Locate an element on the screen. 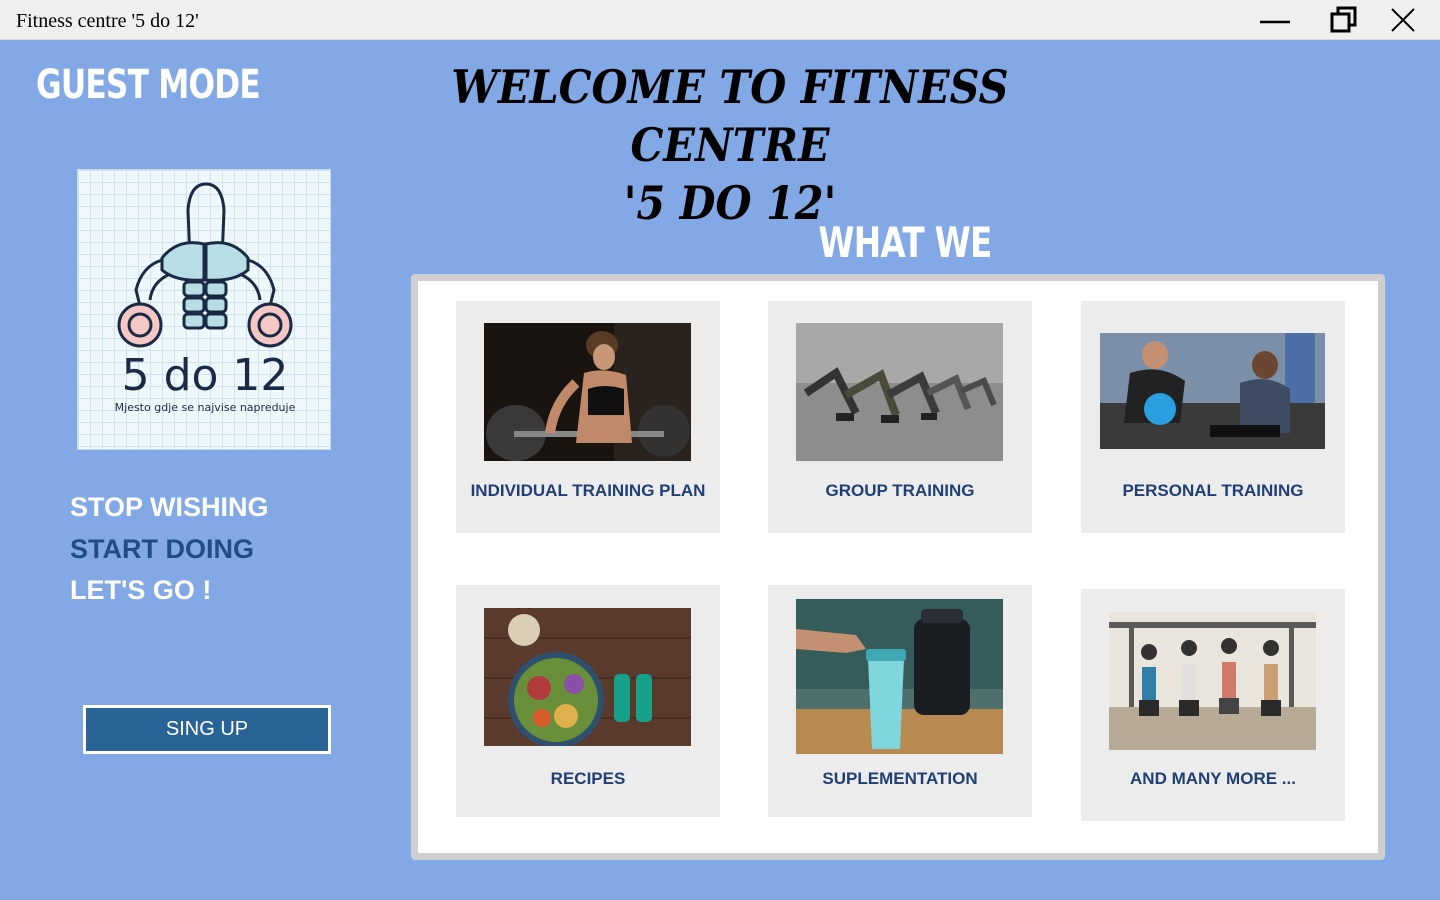 The width and height of the screenshot is (1440, 900). welcome-heading: WELCOME TO FITNESS CENTRE '5 DO 12' is located at coordinates (730, 145).